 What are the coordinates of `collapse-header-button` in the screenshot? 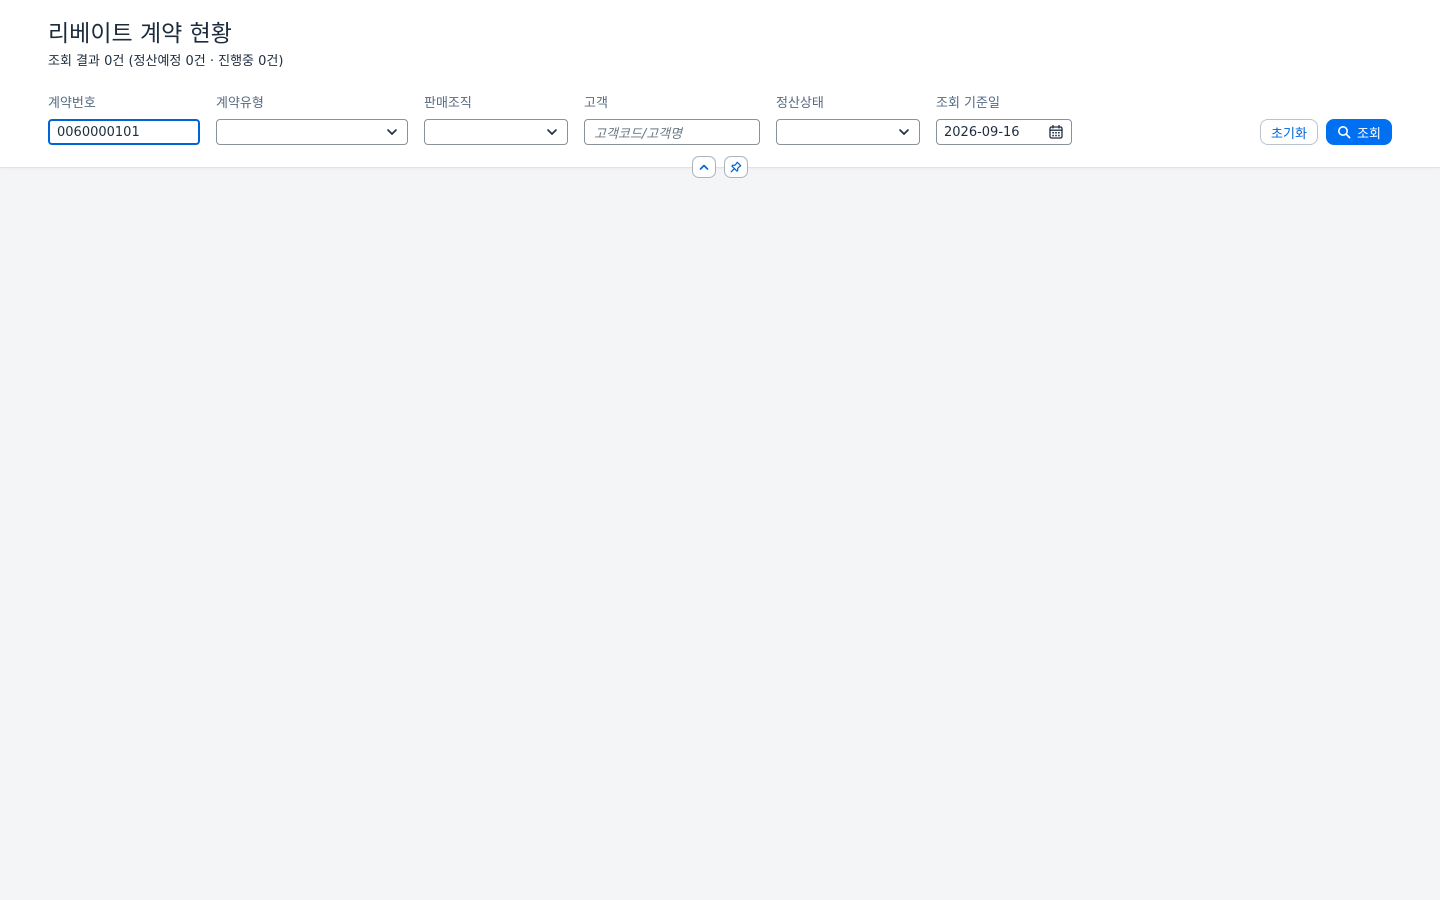 It's located at (704, 167).